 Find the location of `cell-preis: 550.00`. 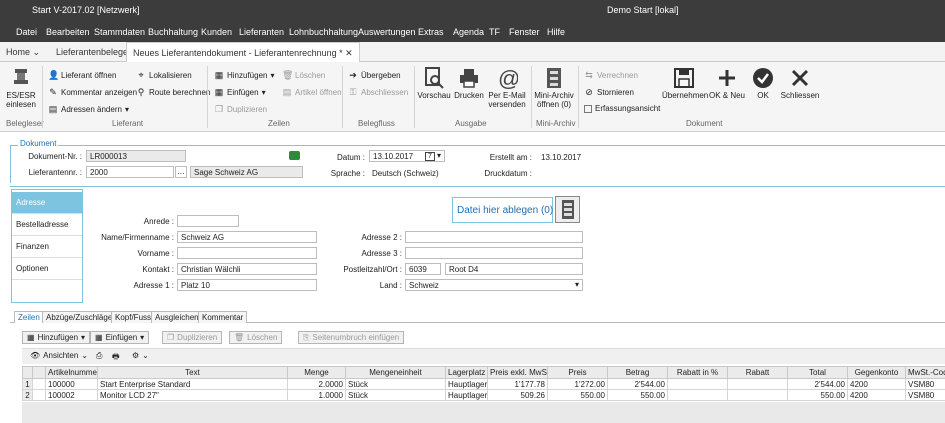

cell-preis: 550.00 is located at coordinates (577, 395).